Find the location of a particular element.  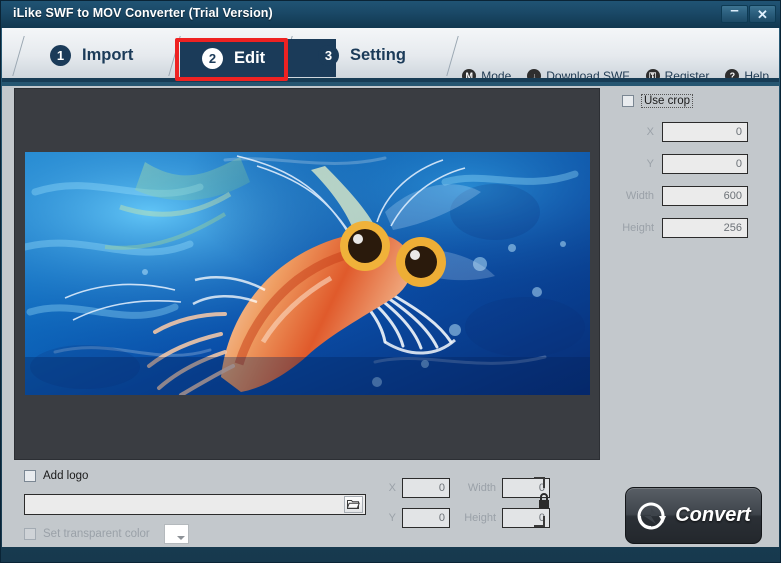

logo-width-label: Width is located at coordinates (481, 488).